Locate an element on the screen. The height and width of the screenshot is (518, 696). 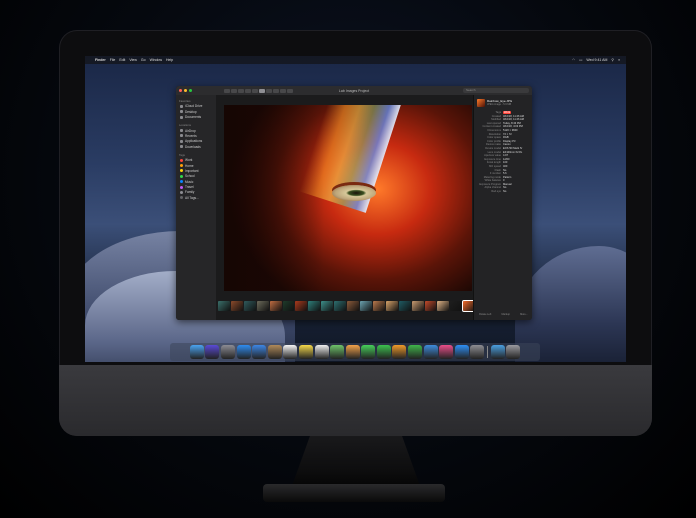
metadata-value: Work is located at coordinates (507, 112).